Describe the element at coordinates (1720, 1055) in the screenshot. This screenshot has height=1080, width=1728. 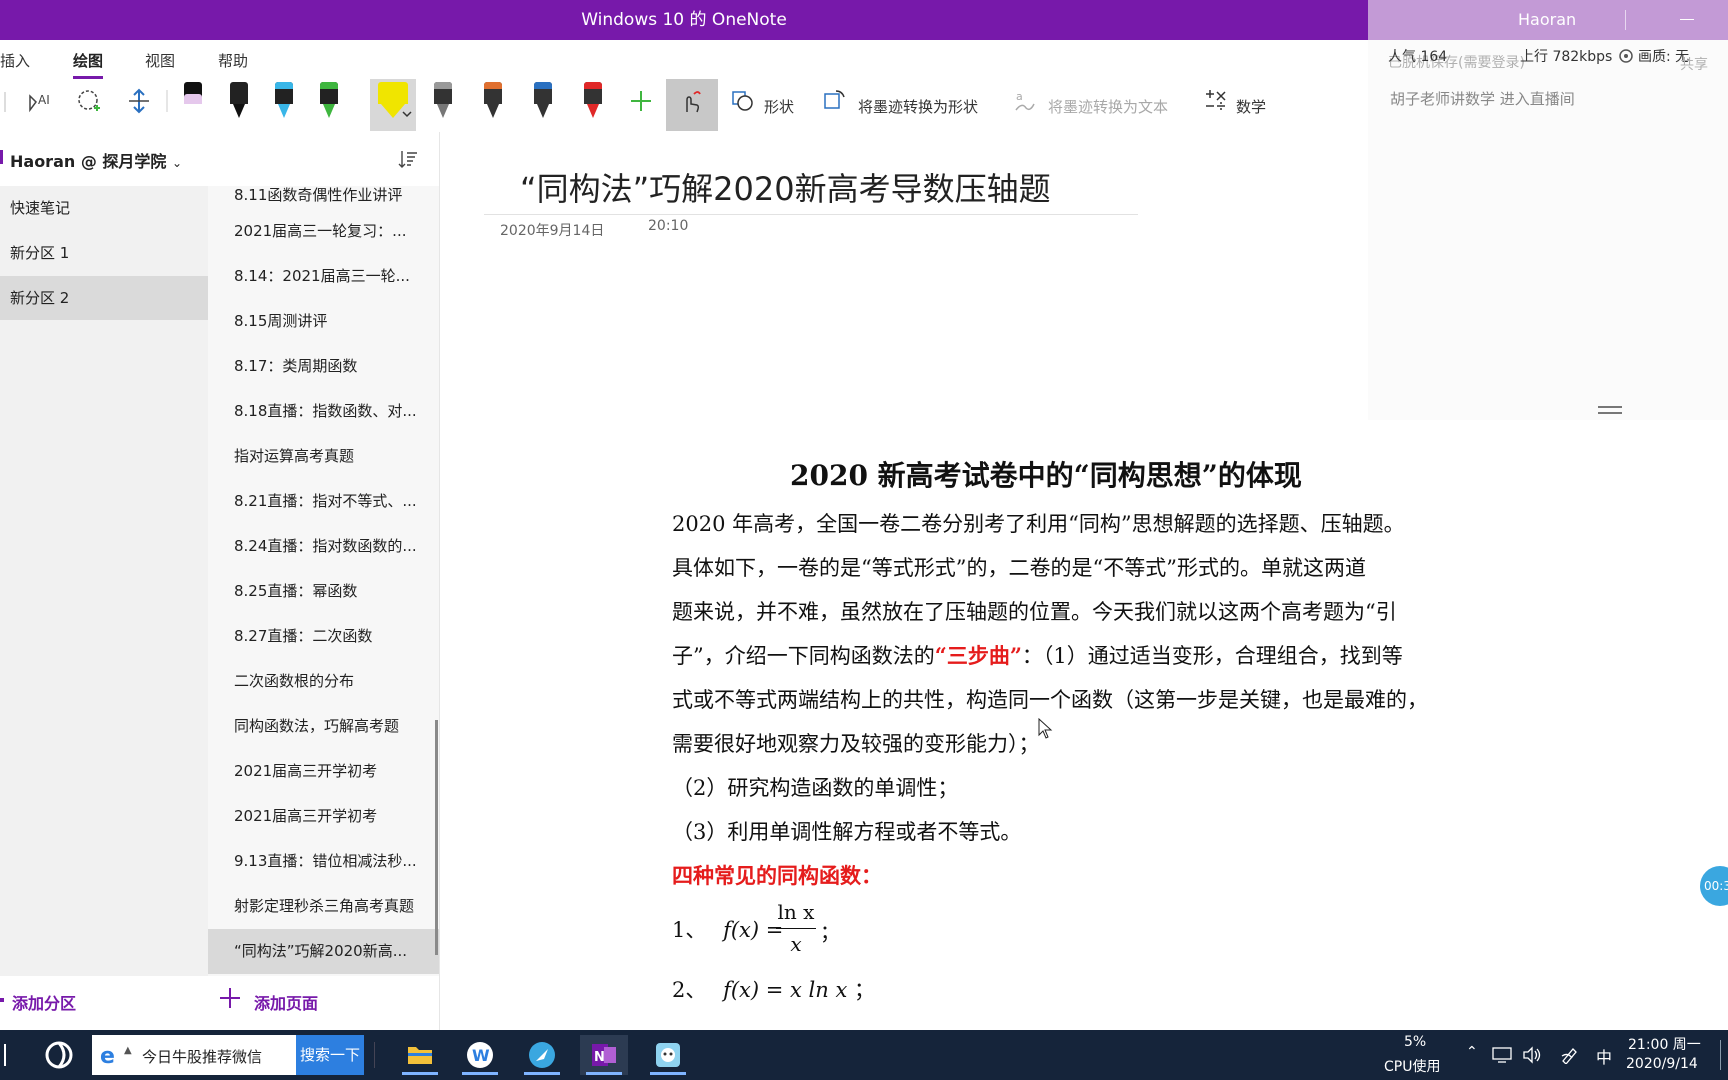
I see `show-desktop-button` at that location.